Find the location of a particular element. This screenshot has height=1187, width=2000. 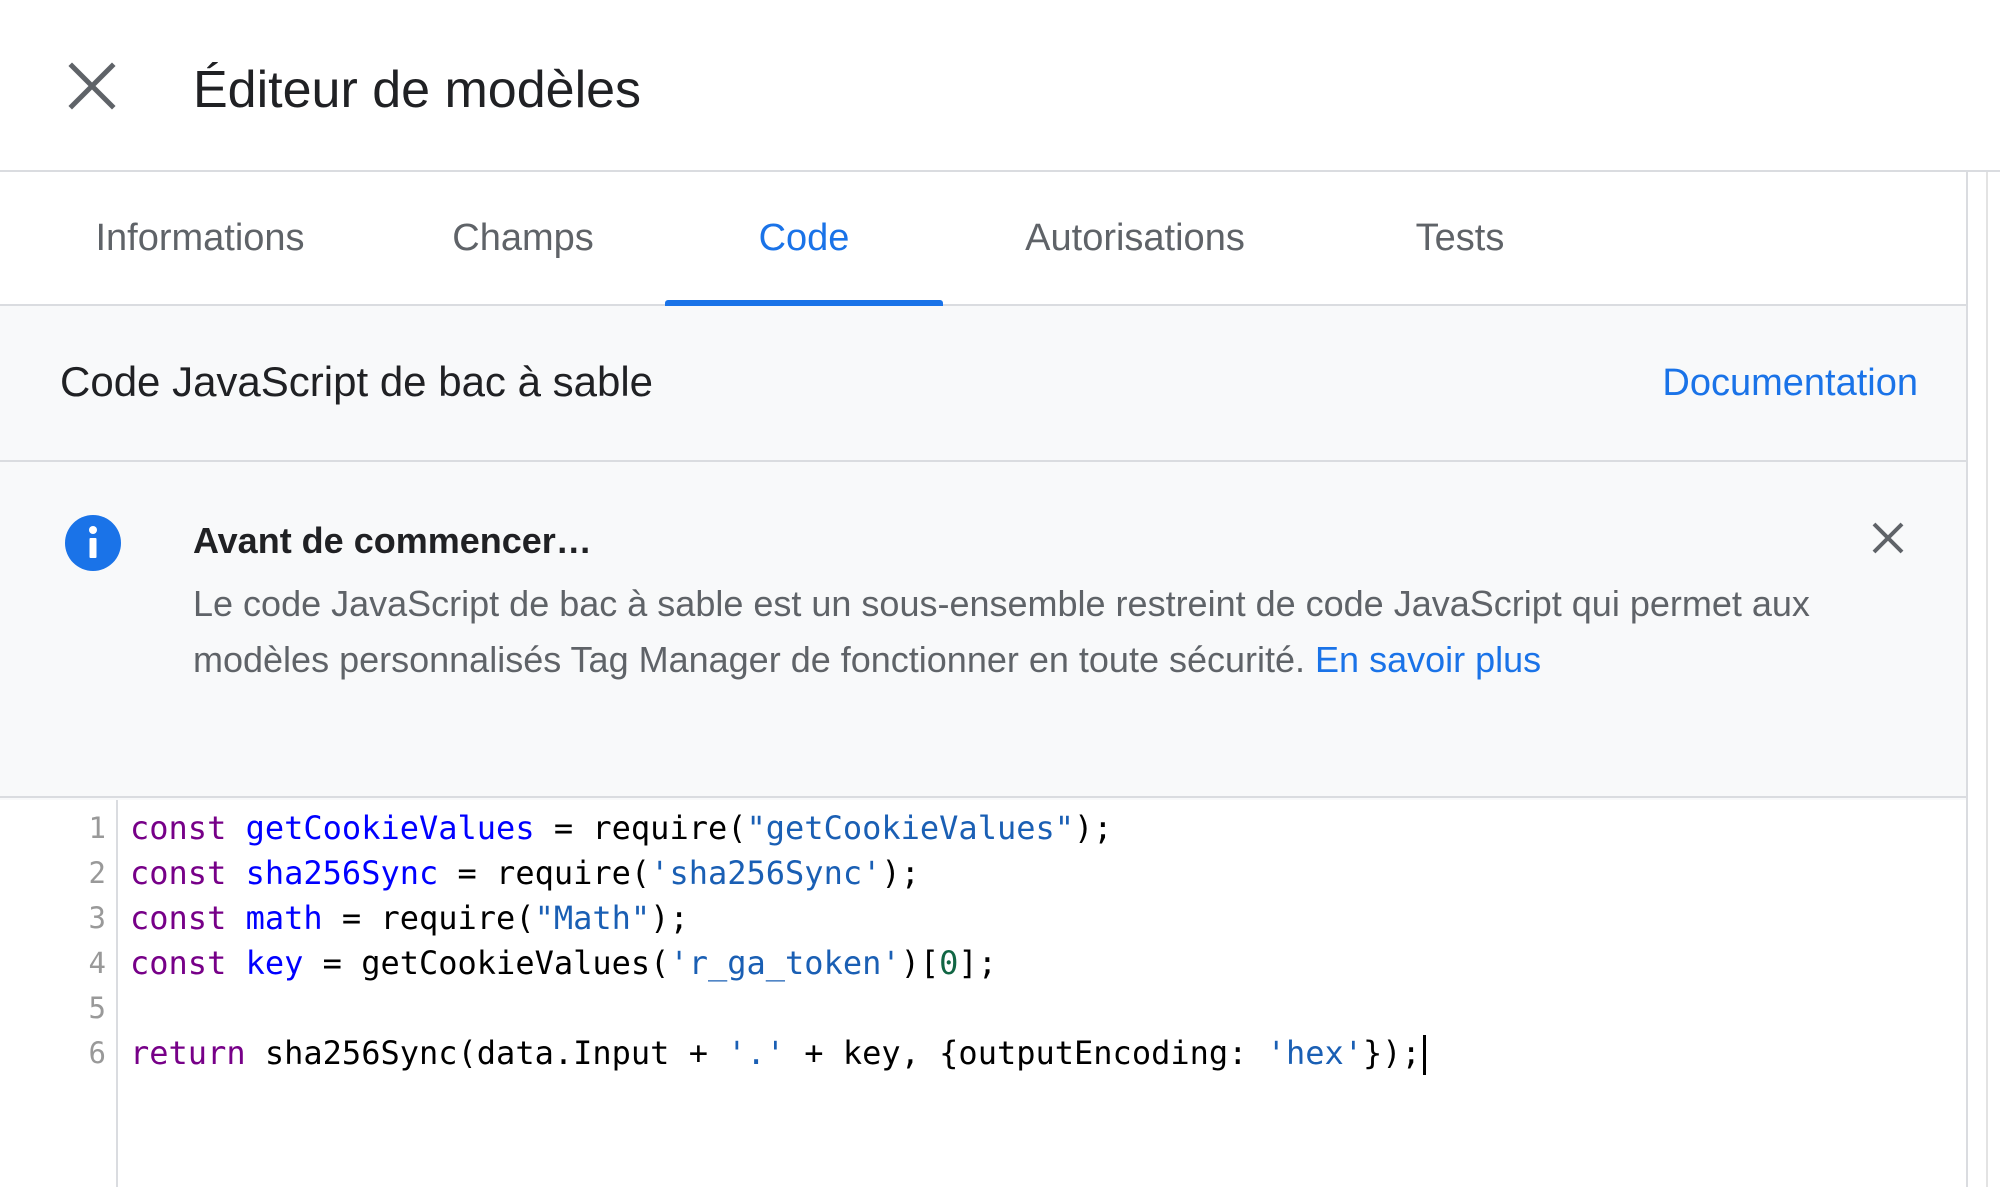

code-line is located at coordinates (778, 1008).